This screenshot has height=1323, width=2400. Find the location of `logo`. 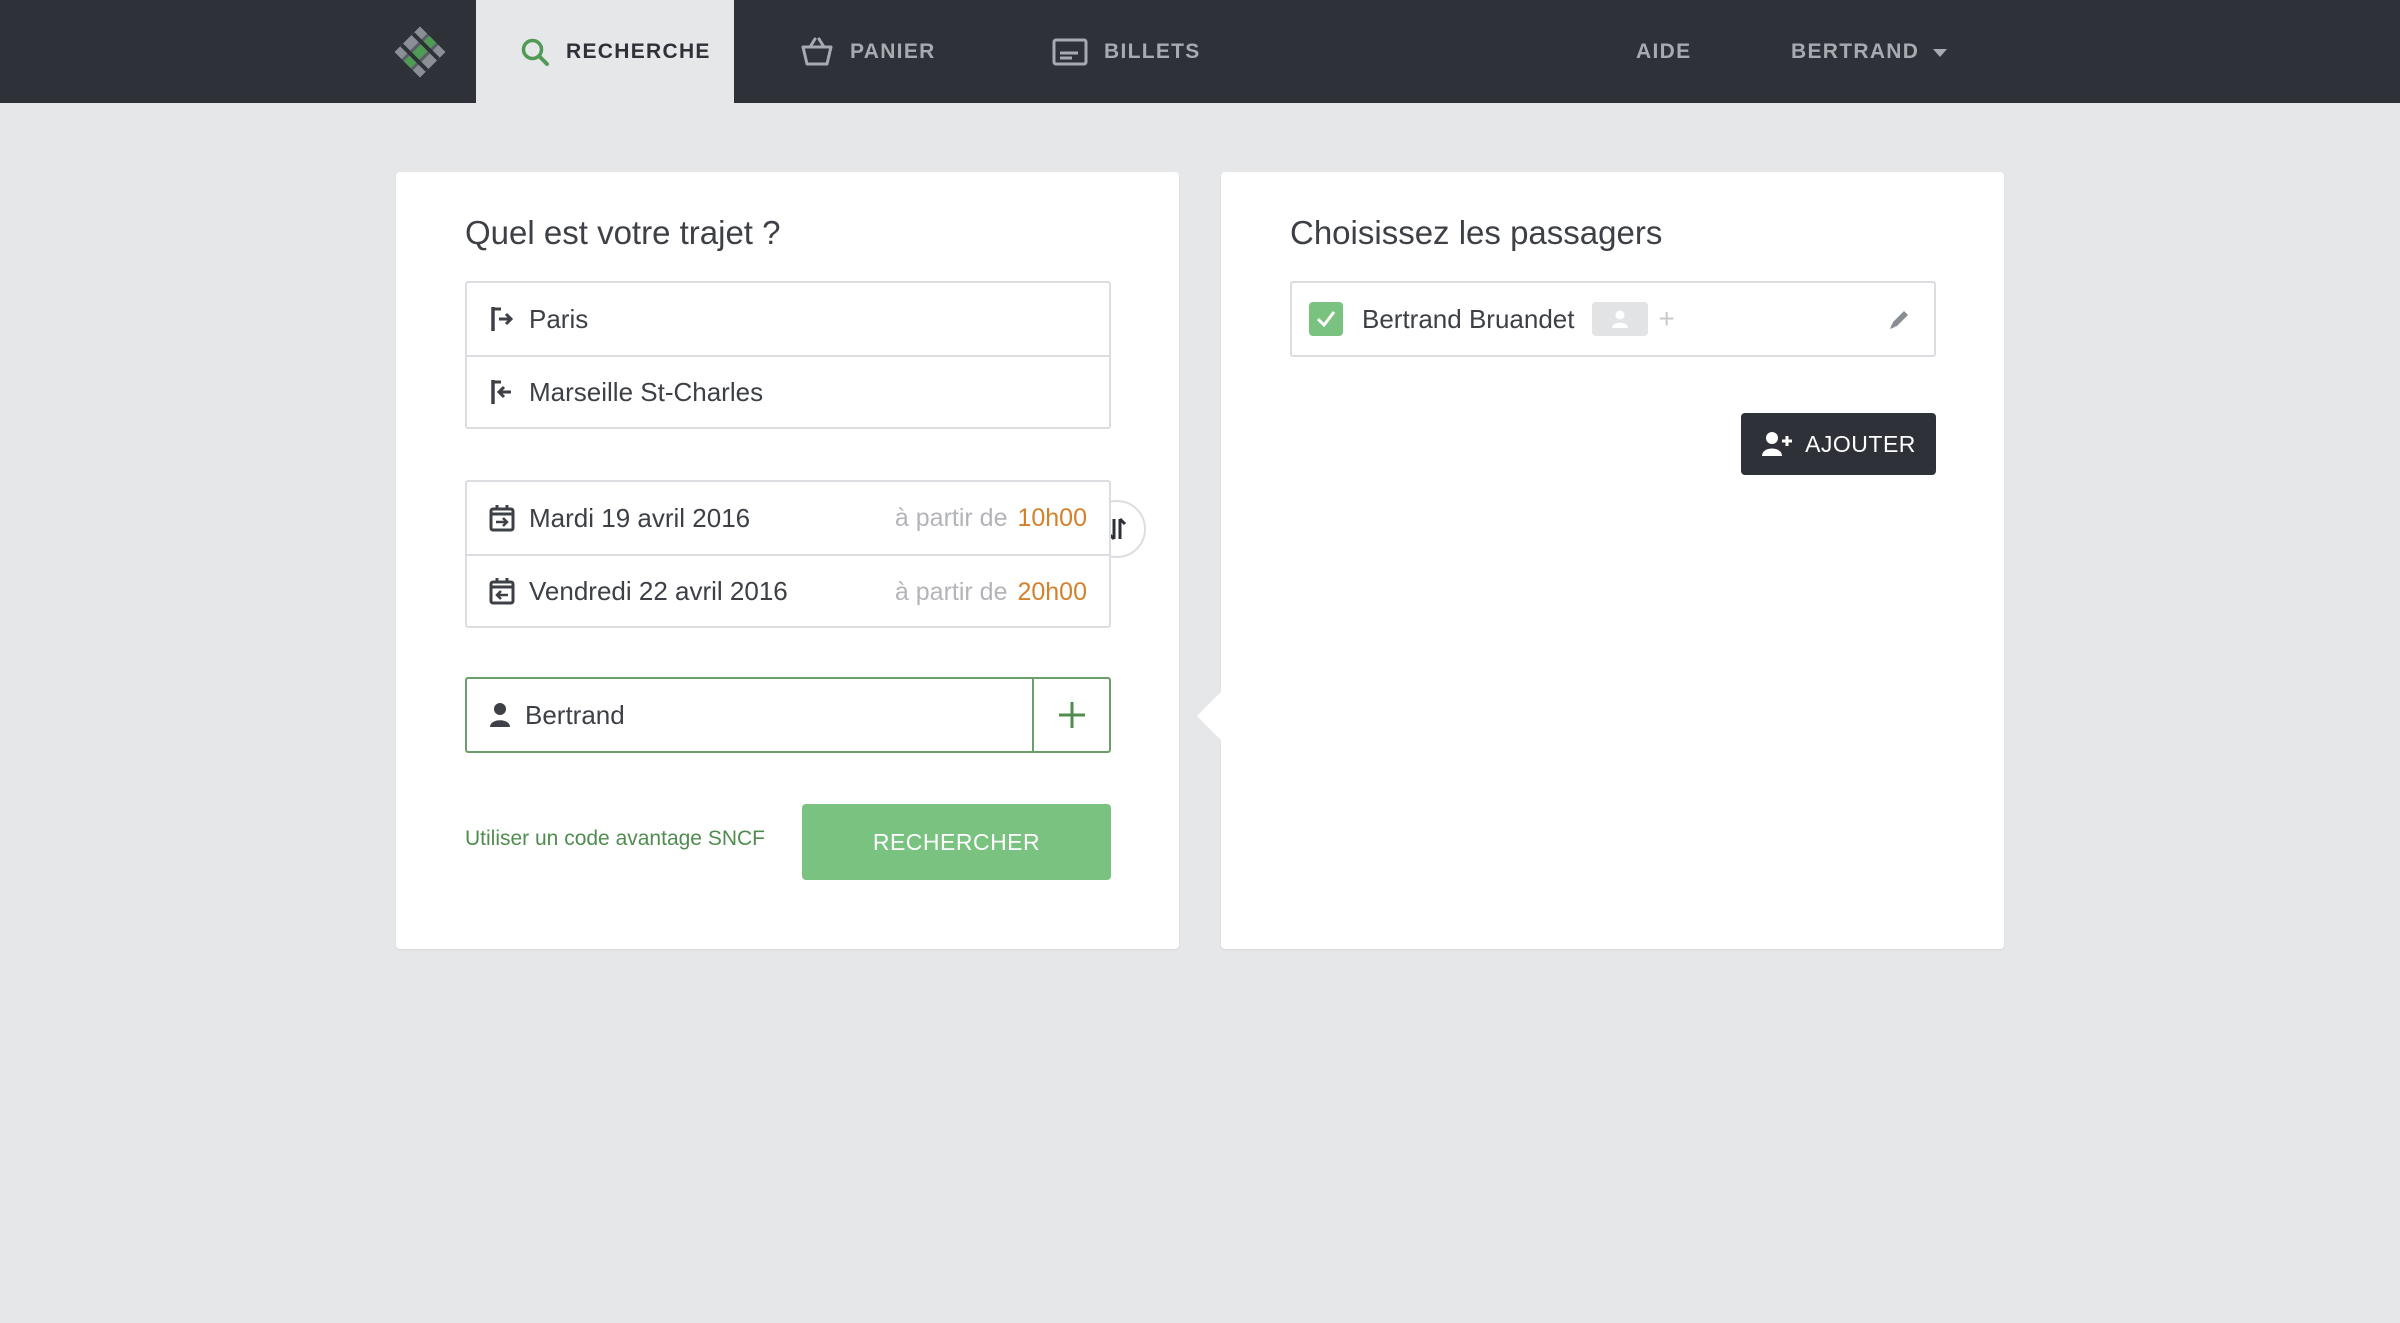

logo is located at coordinates (420, 52).